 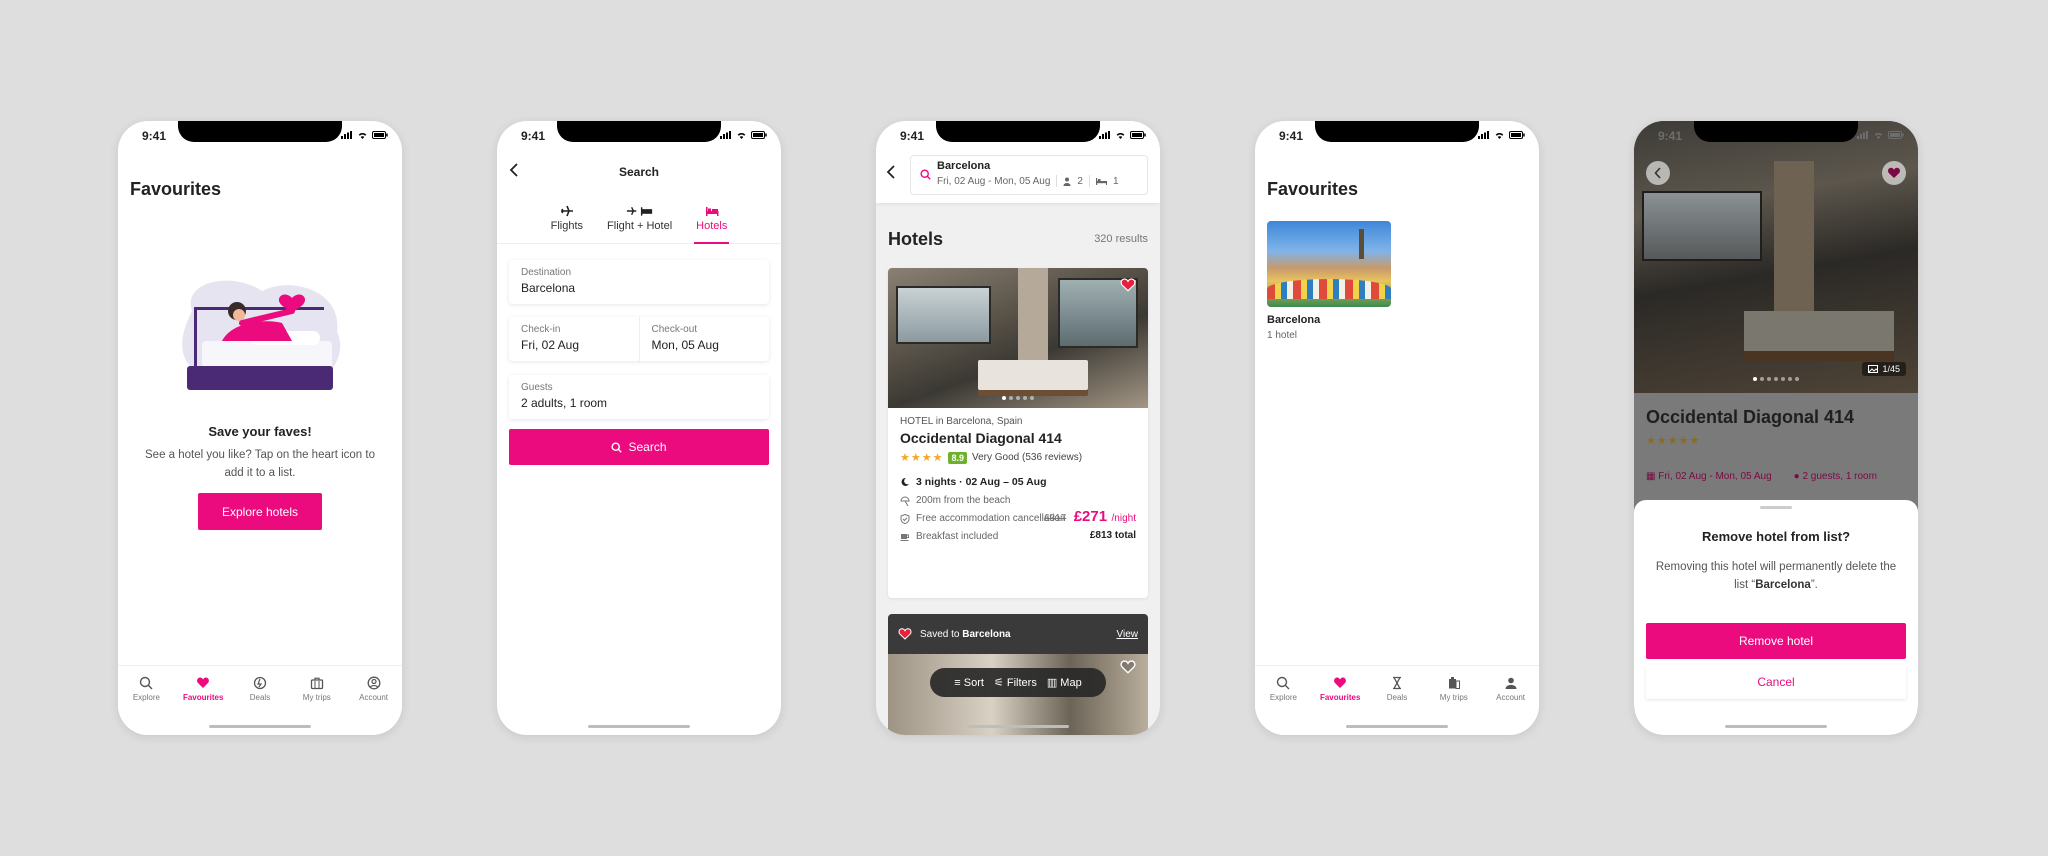 What do you see at coordinates (1128, 667) in the screenshot?
I see `heart-outline-icon` at bounding box center [1128, 667].